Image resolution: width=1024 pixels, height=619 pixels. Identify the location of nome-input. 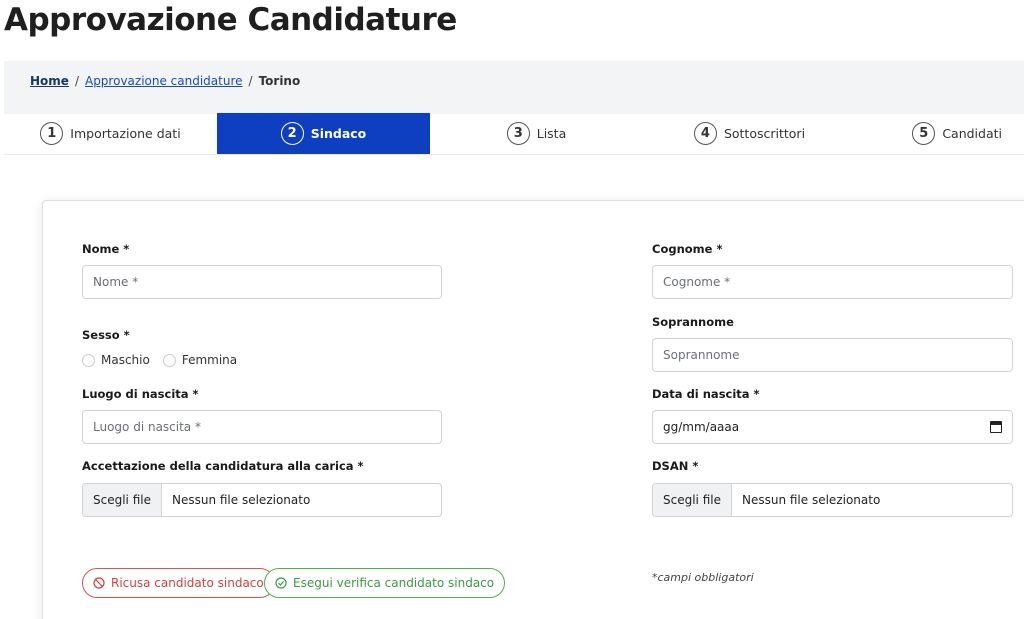
(262, 282).